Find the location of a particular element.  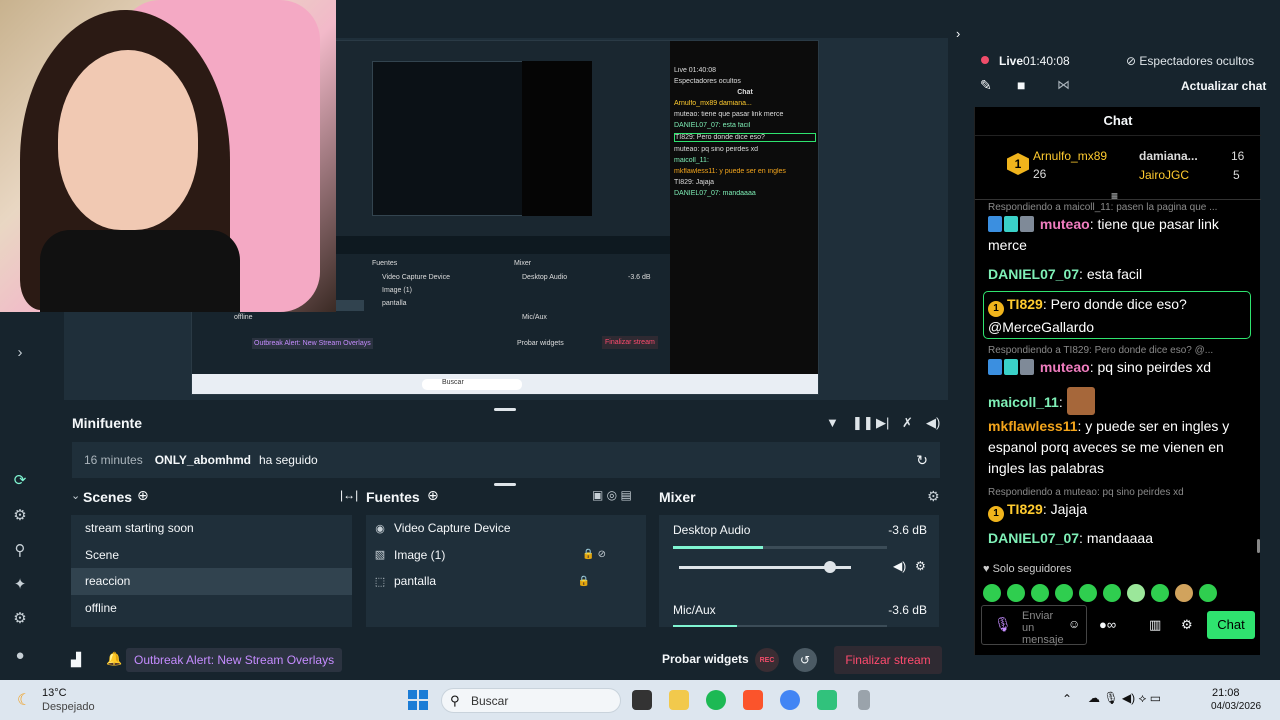

mute-icon: ◀) is located at coordinates (899, 566).